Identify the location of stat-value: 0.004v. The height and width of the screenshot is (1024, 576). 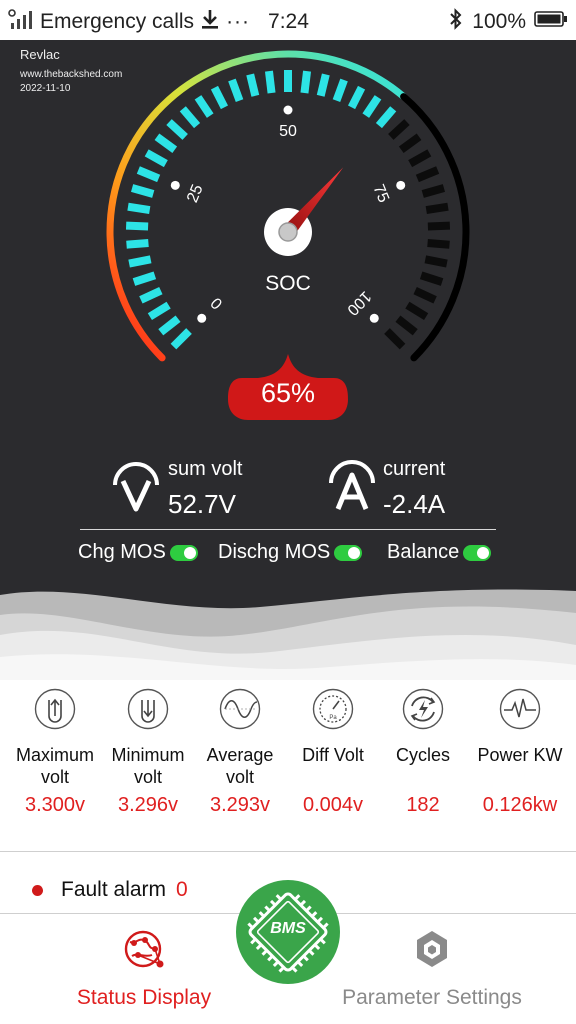
(333, 805).